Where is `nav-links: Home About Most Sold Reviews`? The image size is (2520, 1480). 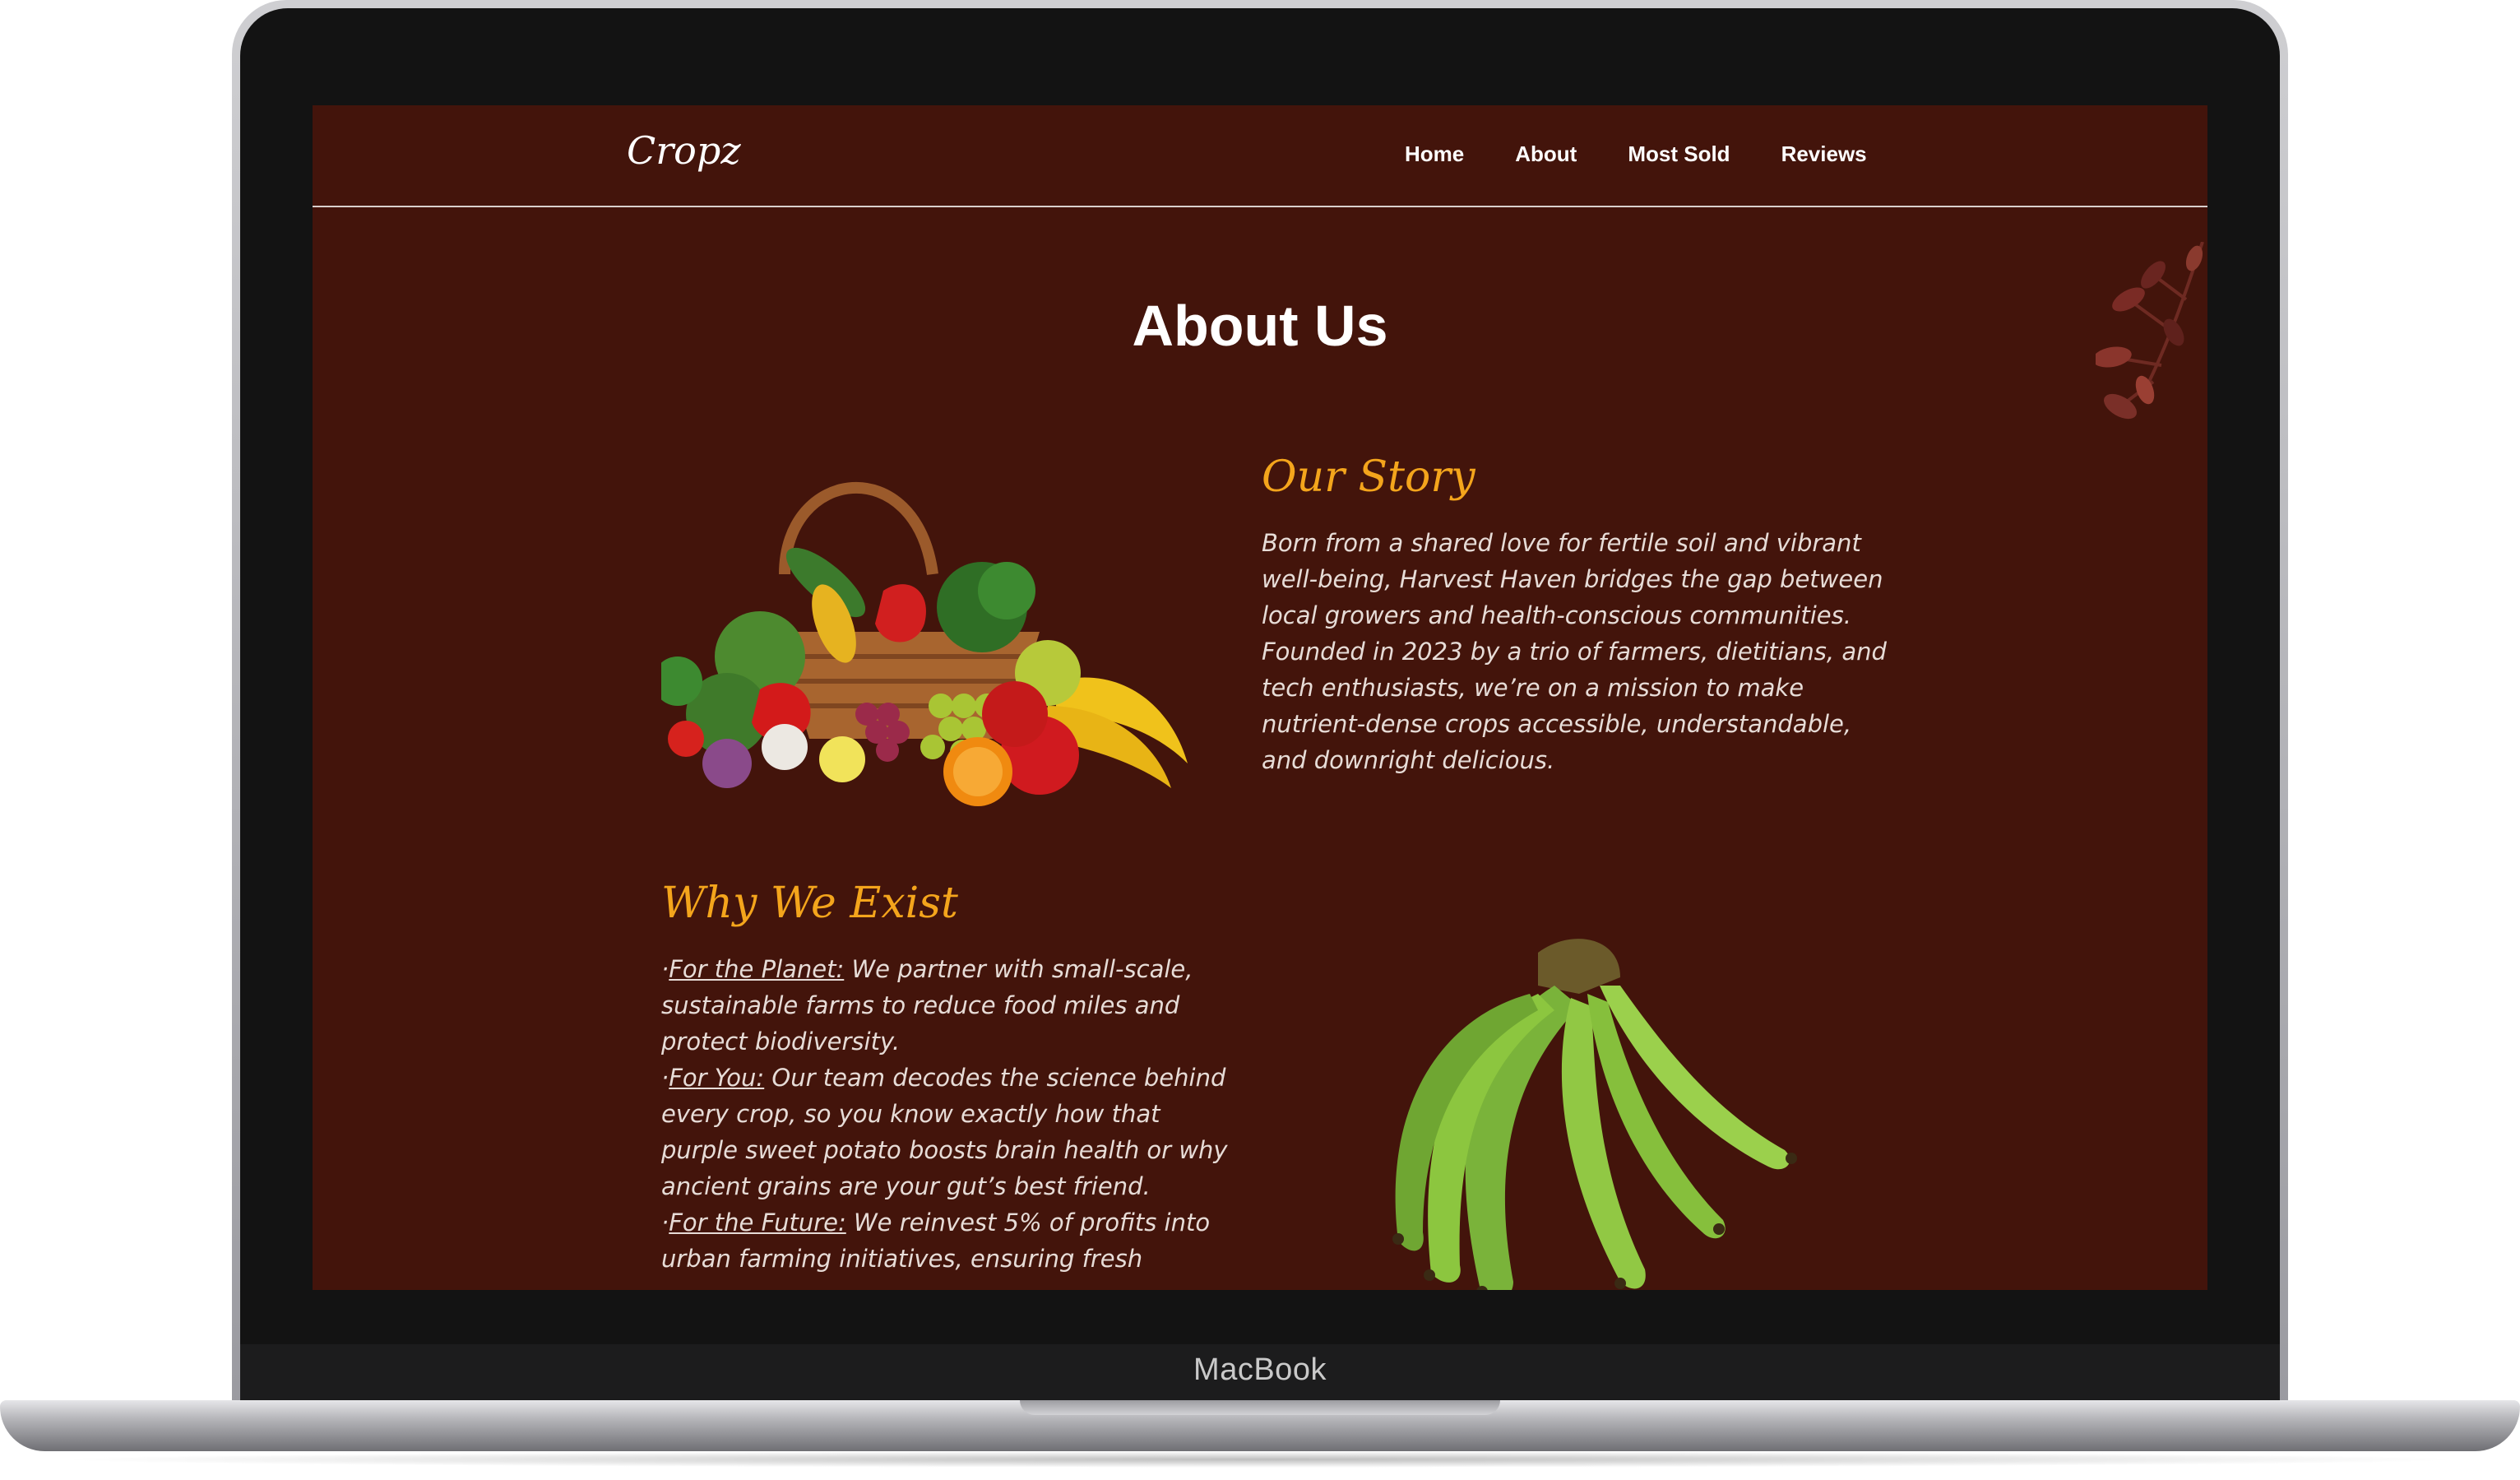
nav-links: Home About Most Sold Reviews is located at coordinates (1636, 154).